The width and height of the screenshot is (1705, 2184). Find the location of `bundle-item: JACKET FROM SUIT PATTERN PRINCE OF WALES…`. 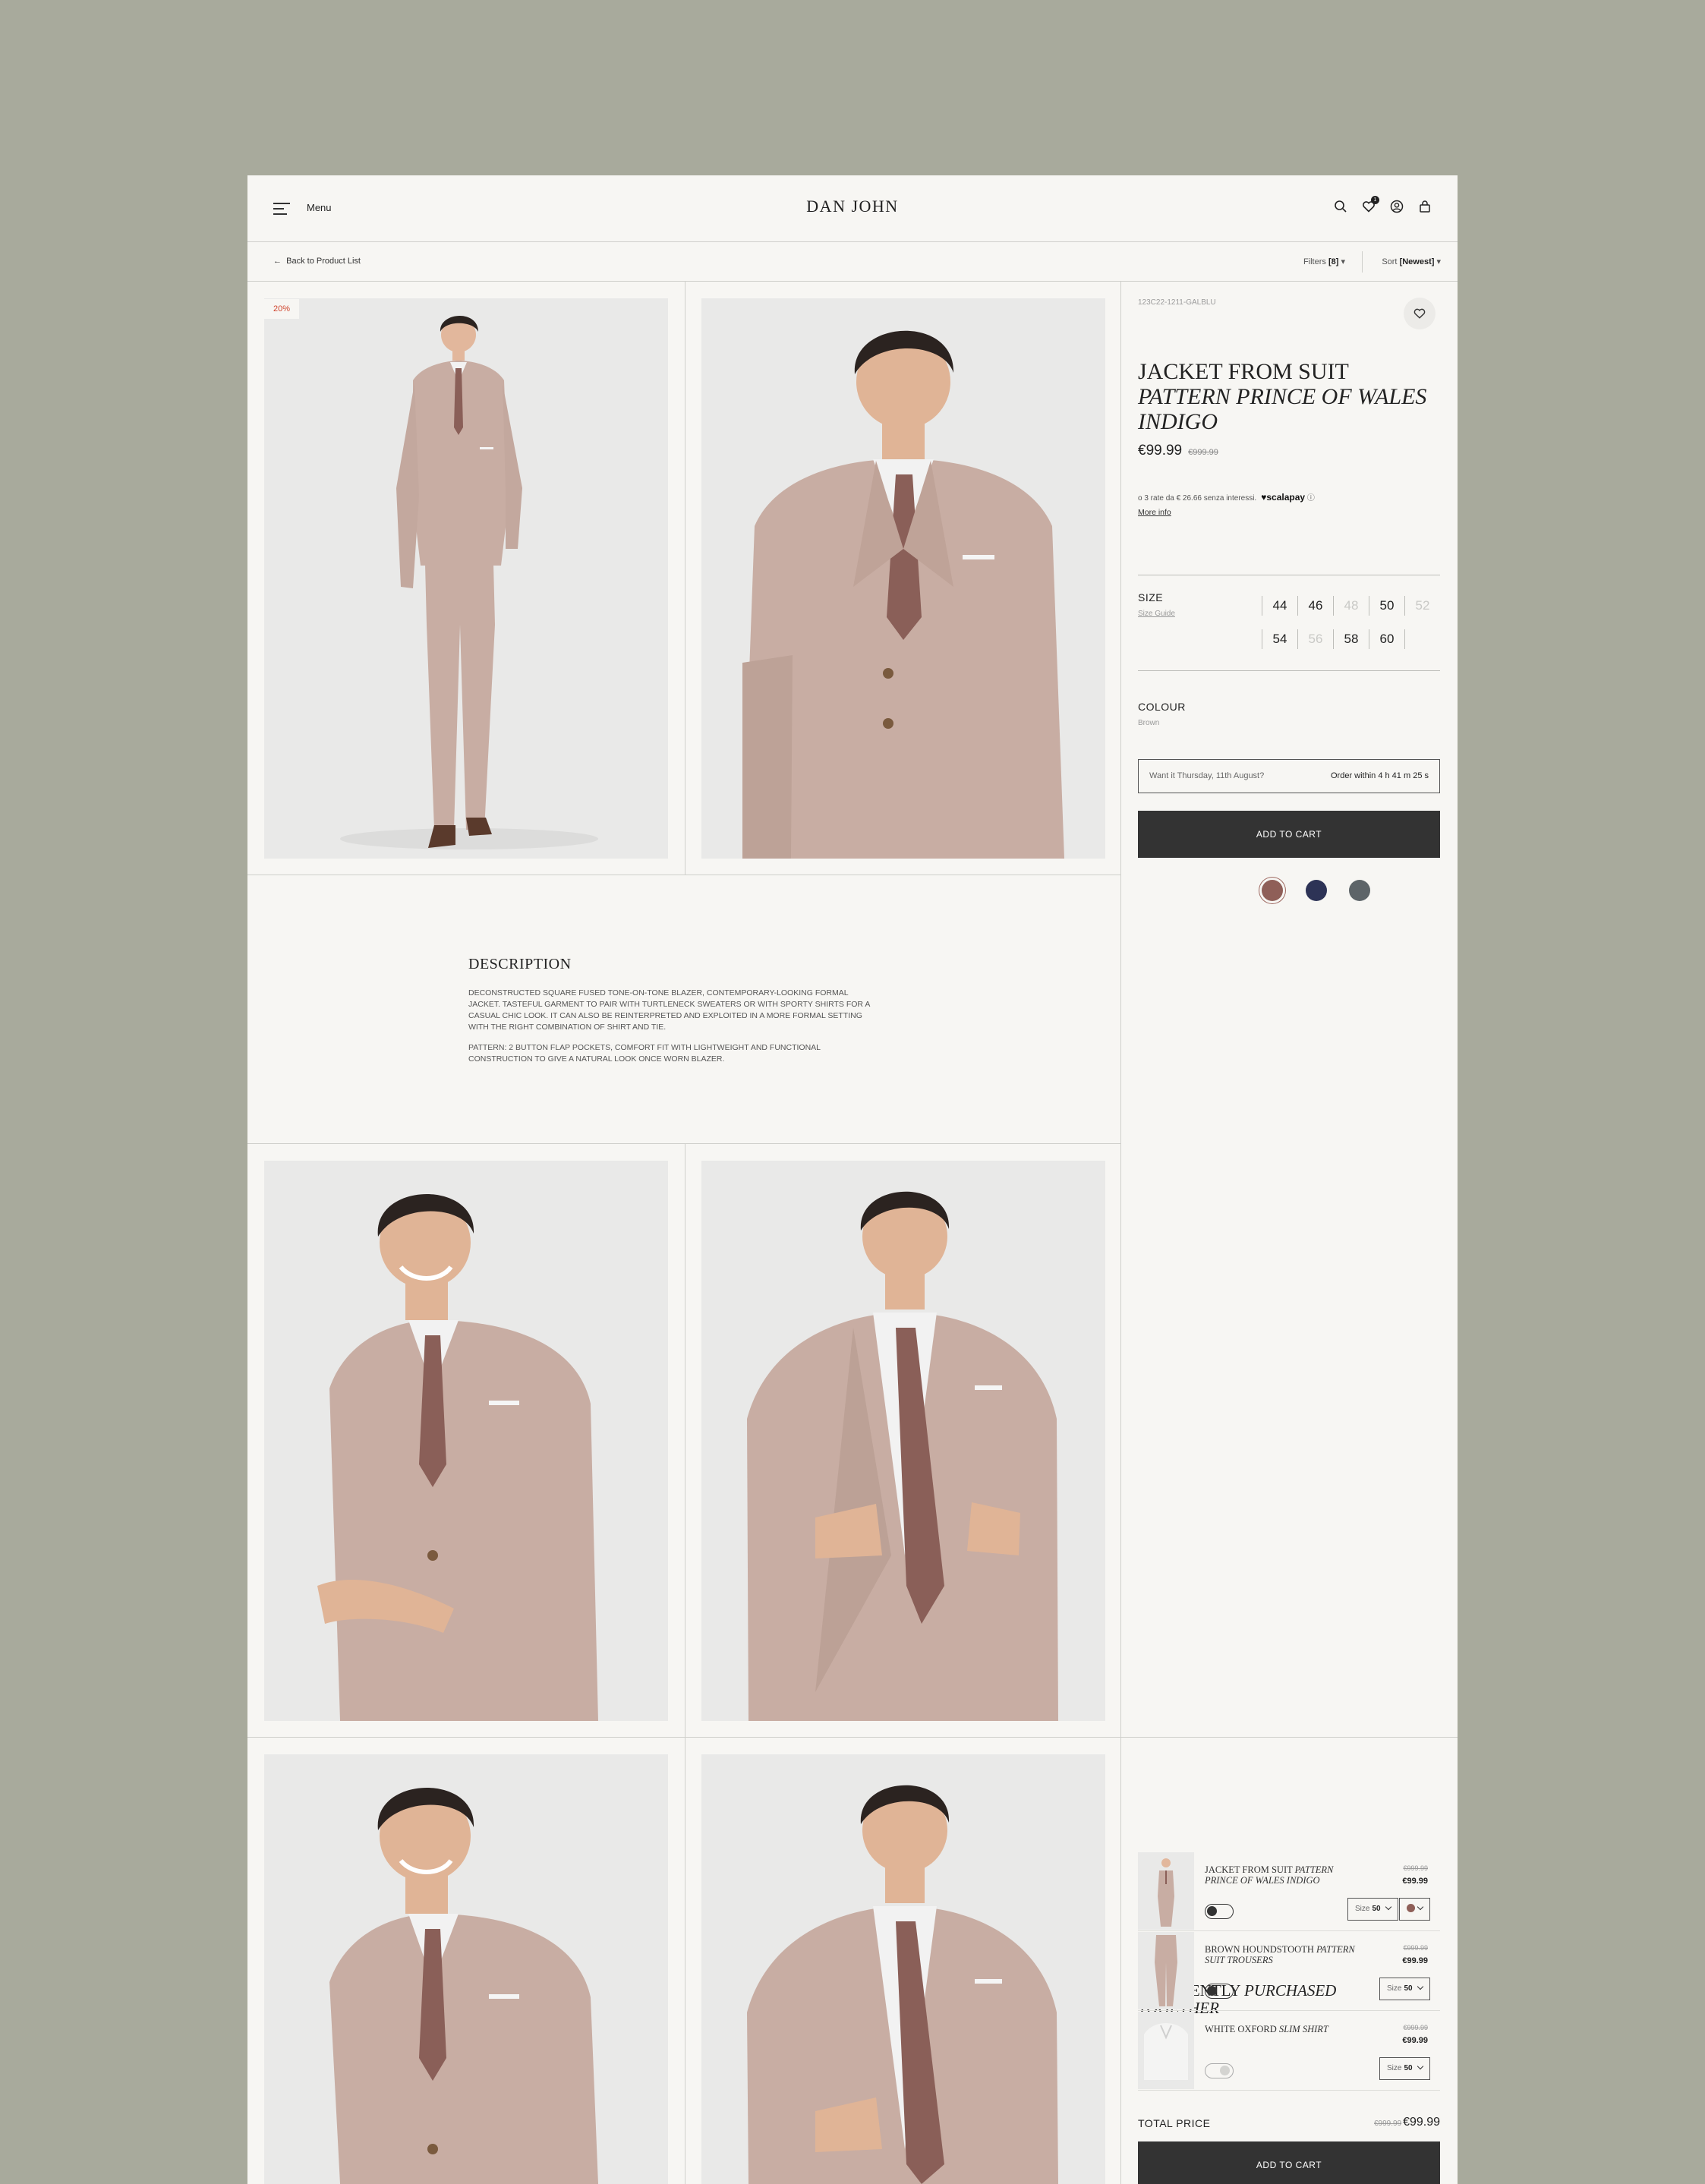

bundle-item: JACKET FROM SUIT PATTERN PRINCE OF WALES… is located at coordinates (1289, 1891).